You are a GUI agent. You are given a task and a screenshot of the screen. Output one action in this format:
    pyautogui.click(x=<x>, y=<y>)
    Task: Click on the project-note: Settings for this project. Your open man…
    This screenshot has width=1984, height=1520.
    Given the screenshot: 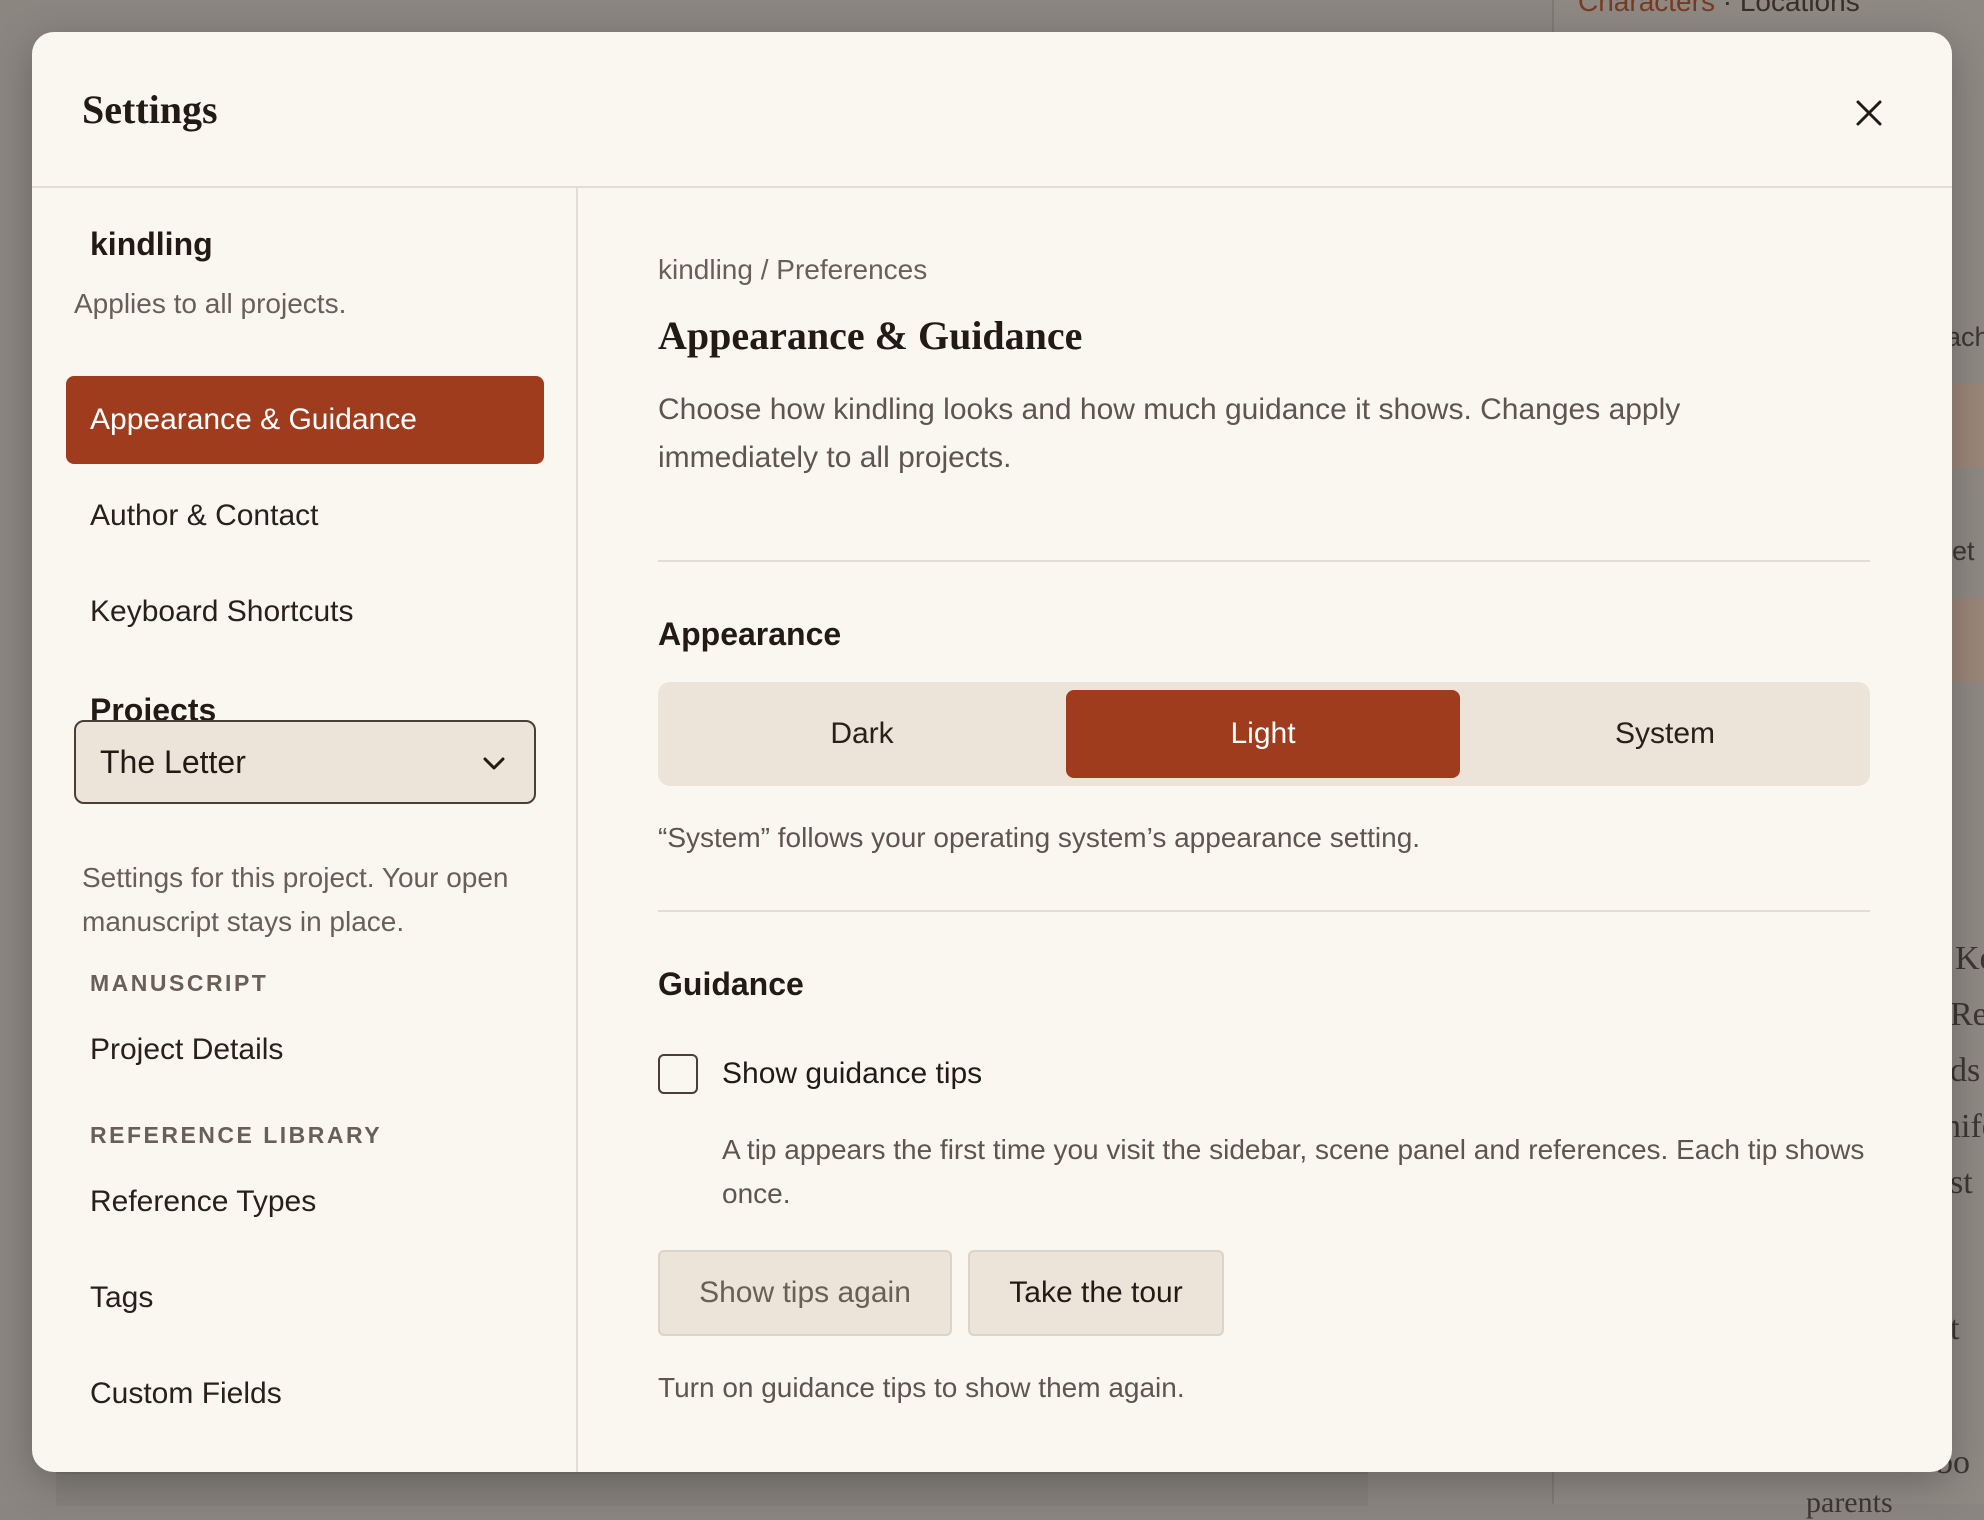 What is the action you would take?
    pyautogui.click(x=295, y=899)
    